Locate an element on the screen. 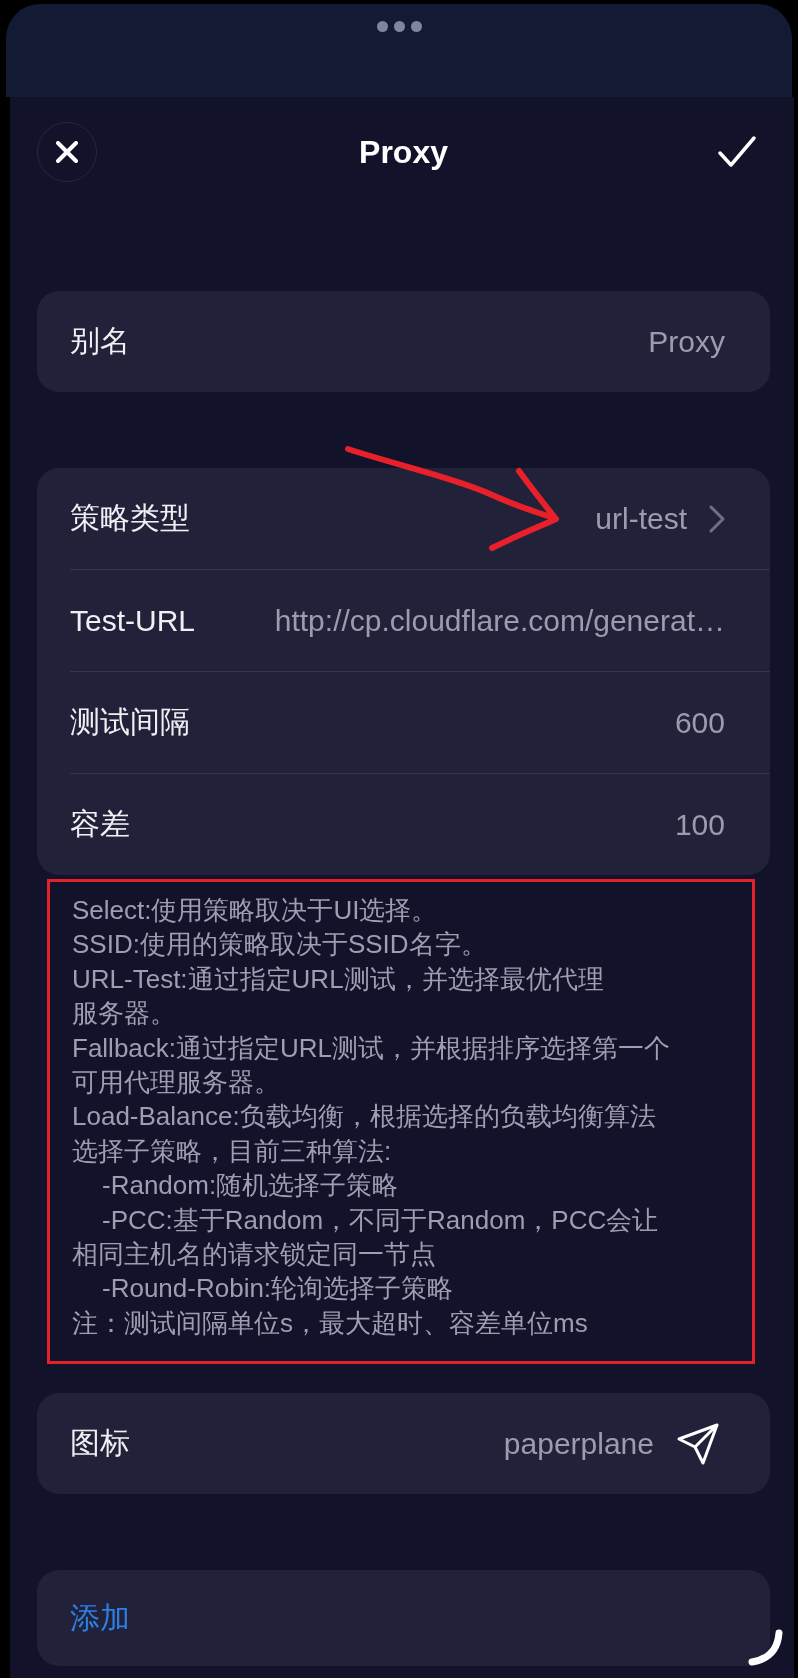 The image size is (798, 1678). help-text: 服务器。 is located at coordinates (124, 1014).